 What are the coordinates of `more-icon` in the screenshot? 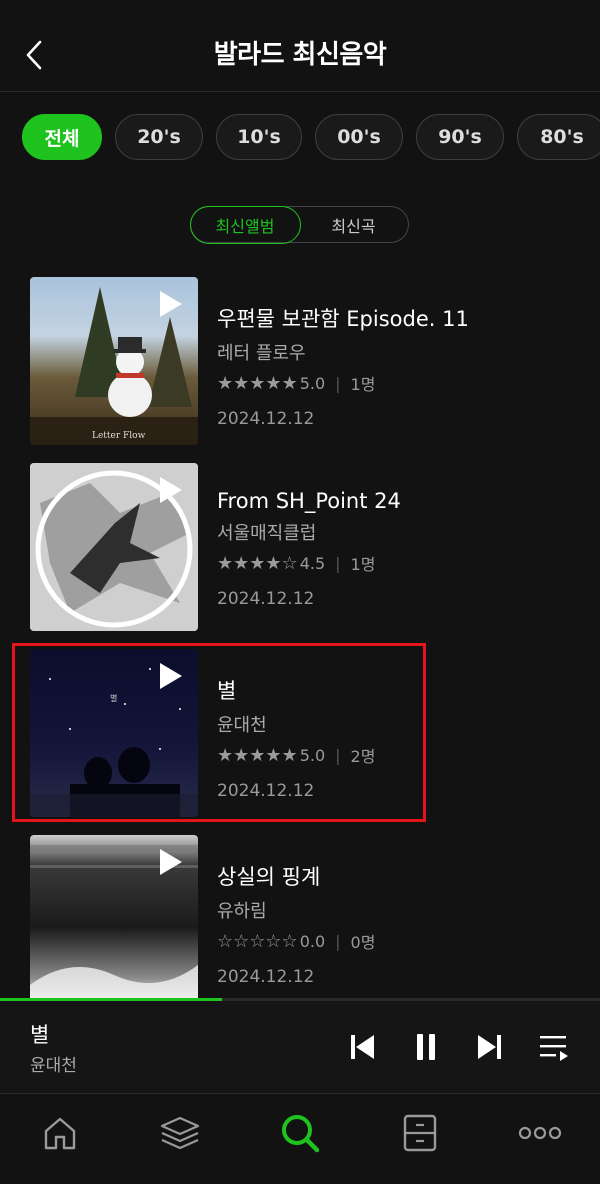 It's located at (540, 1133).